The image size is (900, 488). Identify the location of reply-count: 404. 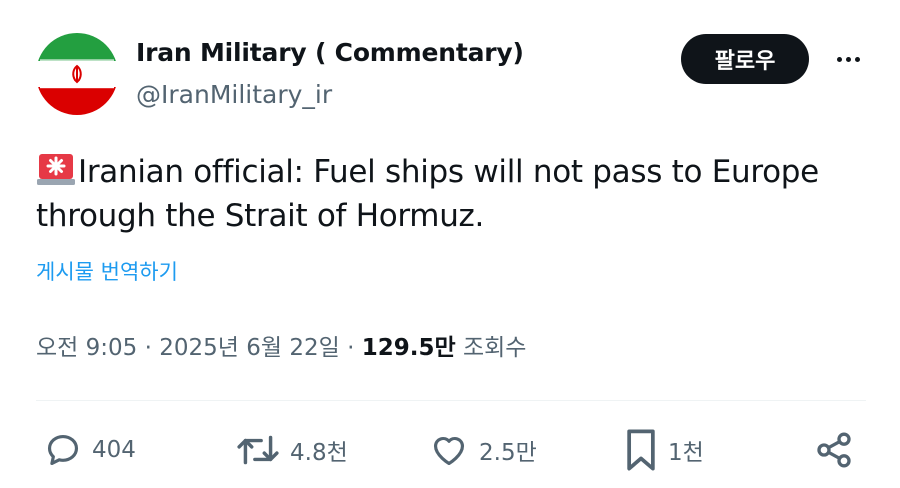
(114, 450).